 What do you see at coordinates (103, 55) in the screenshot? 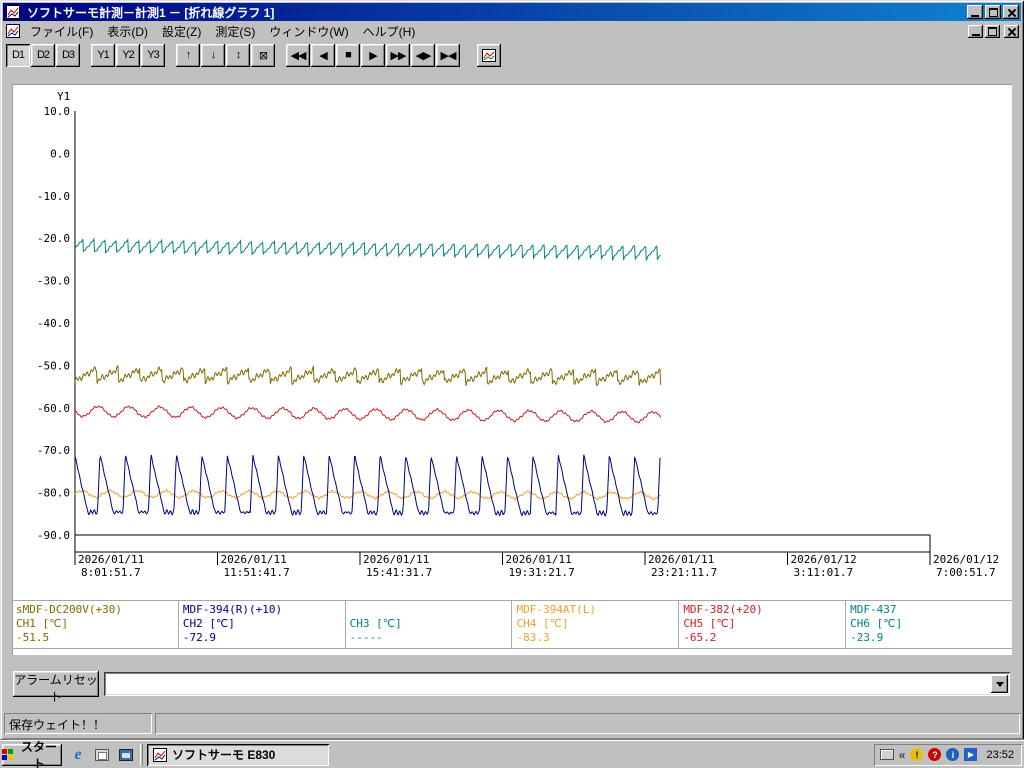
I see `toolbar-yaxis-button-1: Y1` at bounding box center [103, 55].